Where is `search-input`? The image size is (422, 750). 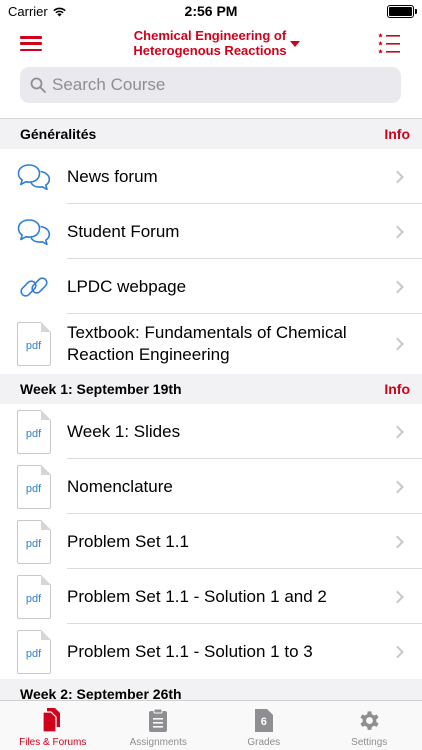
search-input is located at coordinates (212, 85).